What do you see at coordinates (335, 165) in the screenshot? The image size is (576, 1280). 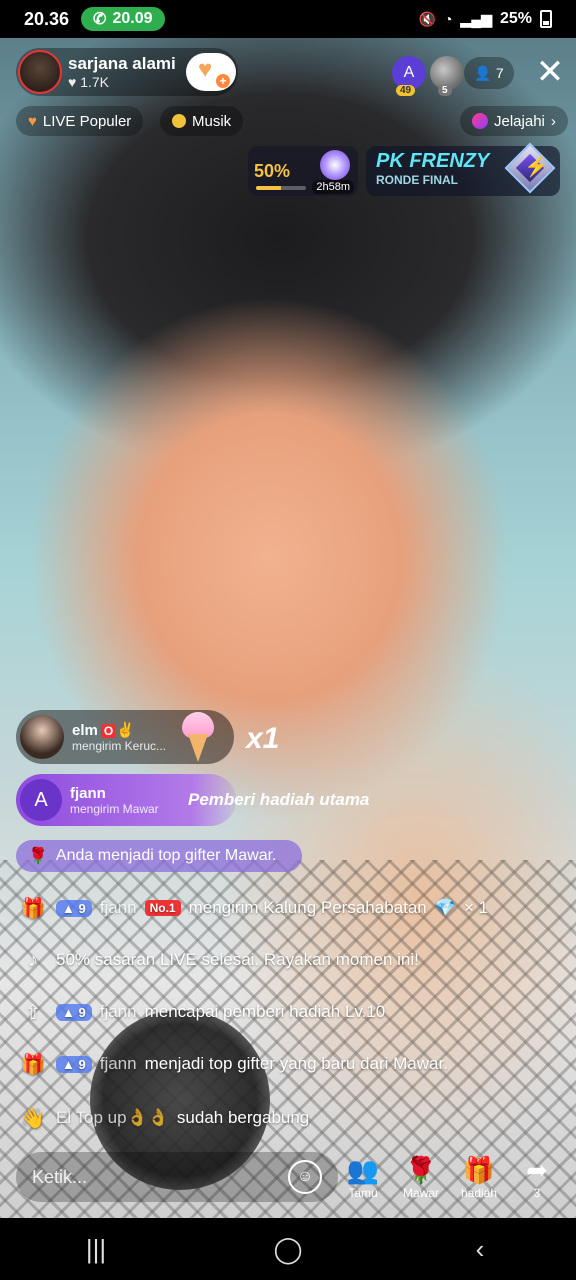 I see `goal-orb-icon` at bounding box center [335, 165].